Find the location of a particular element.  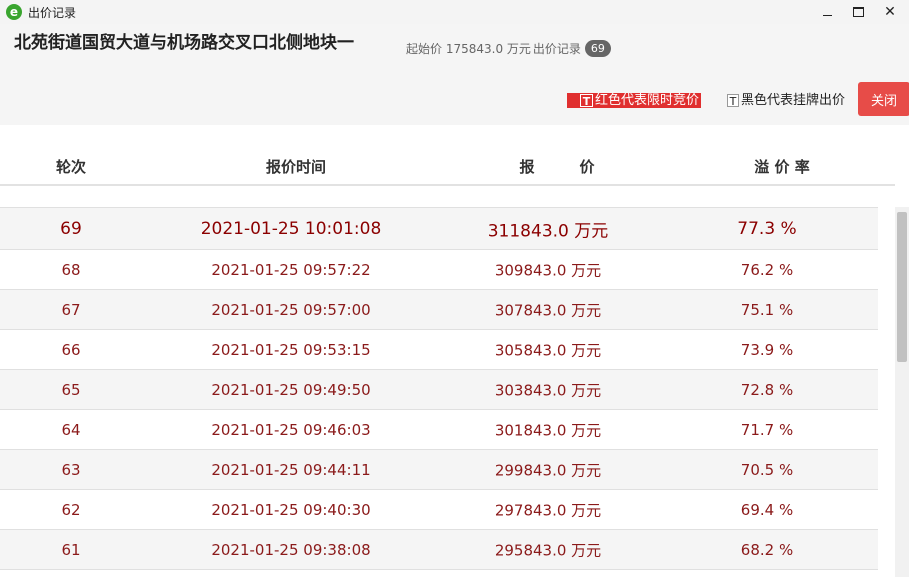

round-cell: 69 is located at coordinates (71, 228).